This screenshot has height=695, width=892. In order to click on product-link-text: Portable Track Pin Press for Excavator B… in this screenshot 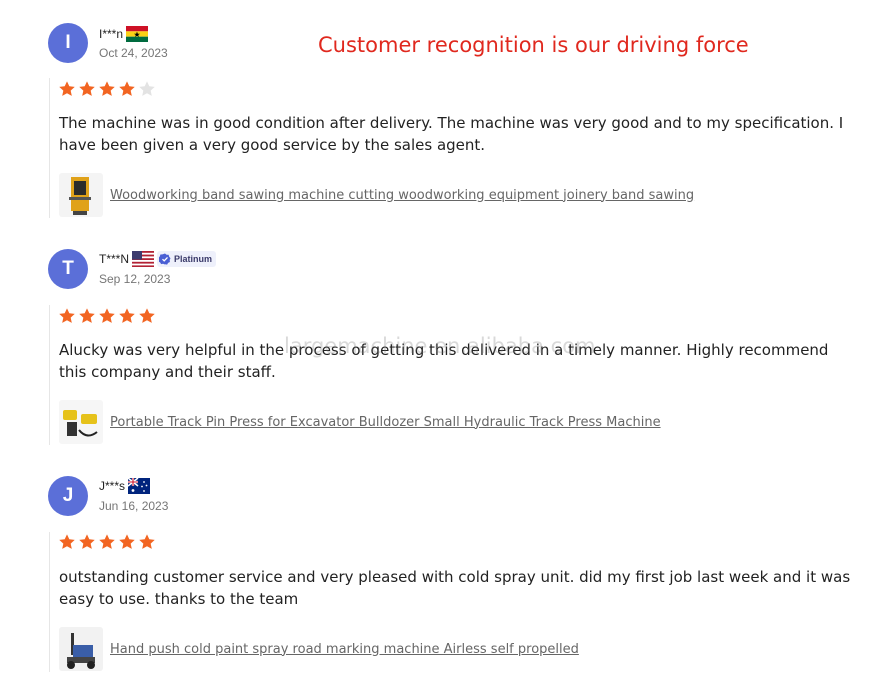, I will do `click(385, 422)`.